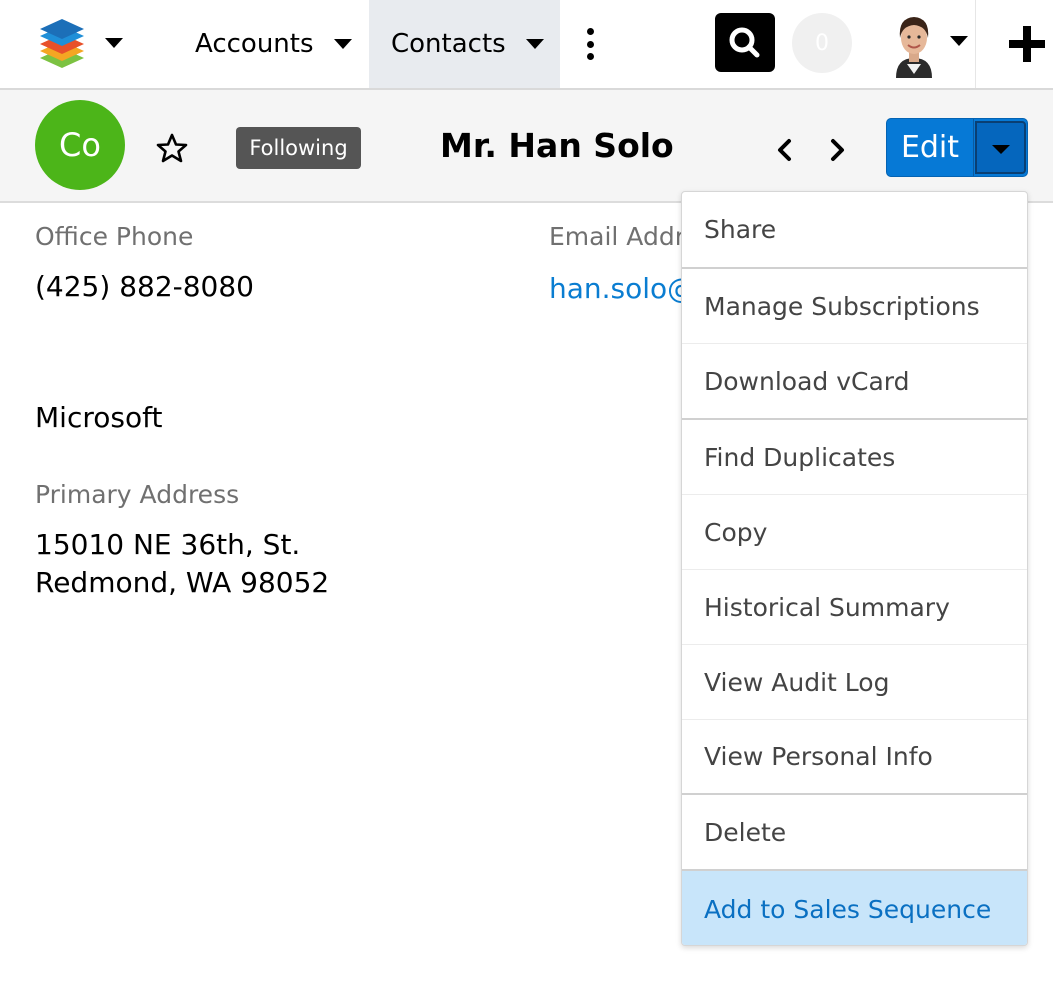 Image resolution: width=1053 pixels, height=999 pixels. Describe the element at coordinates (854, 229) in the screenshot. I see `menu-item-share: Share` at that location.